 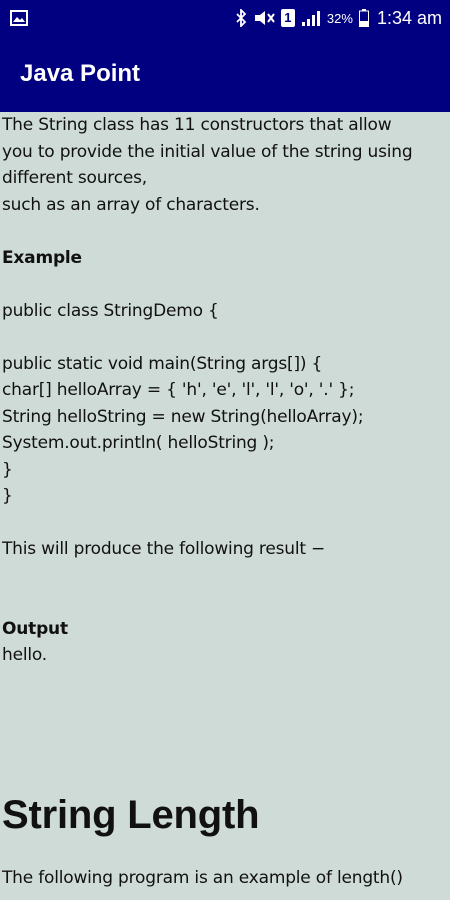 I want to click on sim-label: 1, so click(x=288, y=17).